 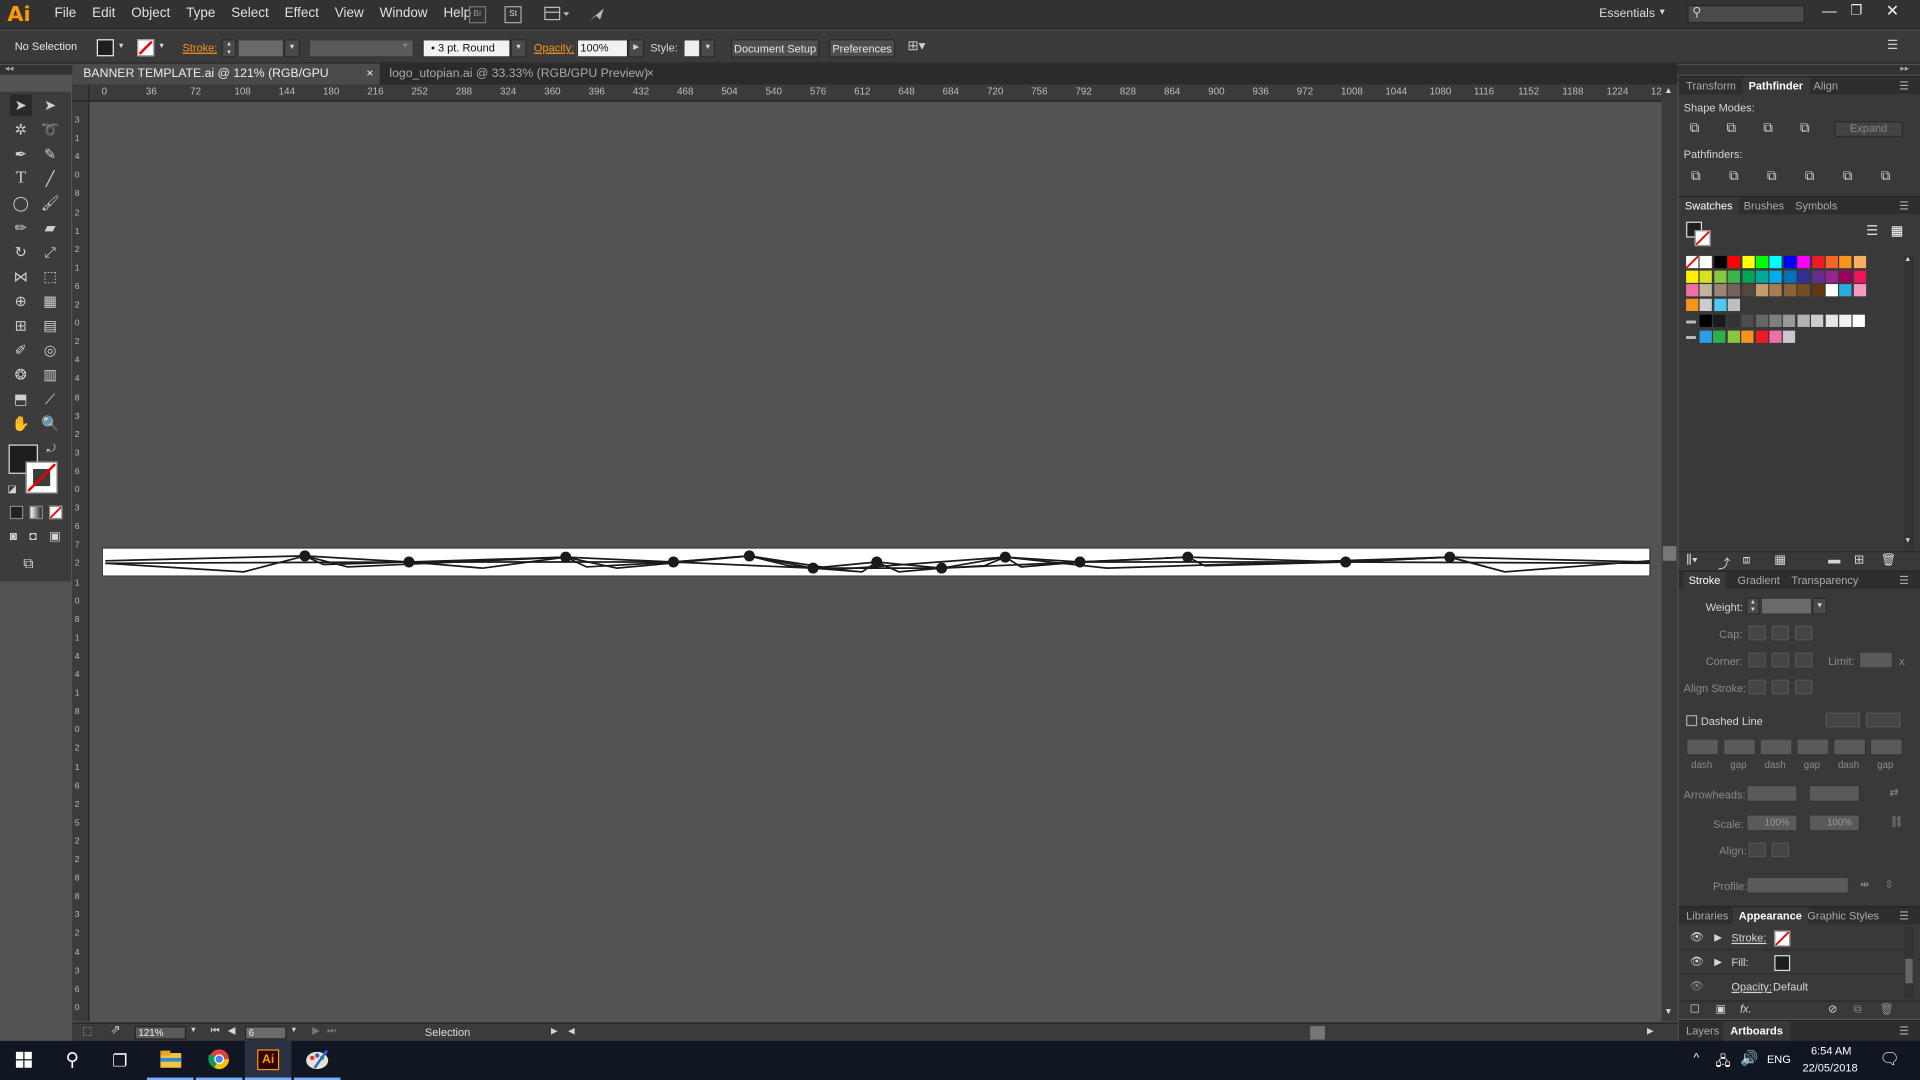 I want to click on blend-tool-icon: ◎, so click(x=50, y=350).